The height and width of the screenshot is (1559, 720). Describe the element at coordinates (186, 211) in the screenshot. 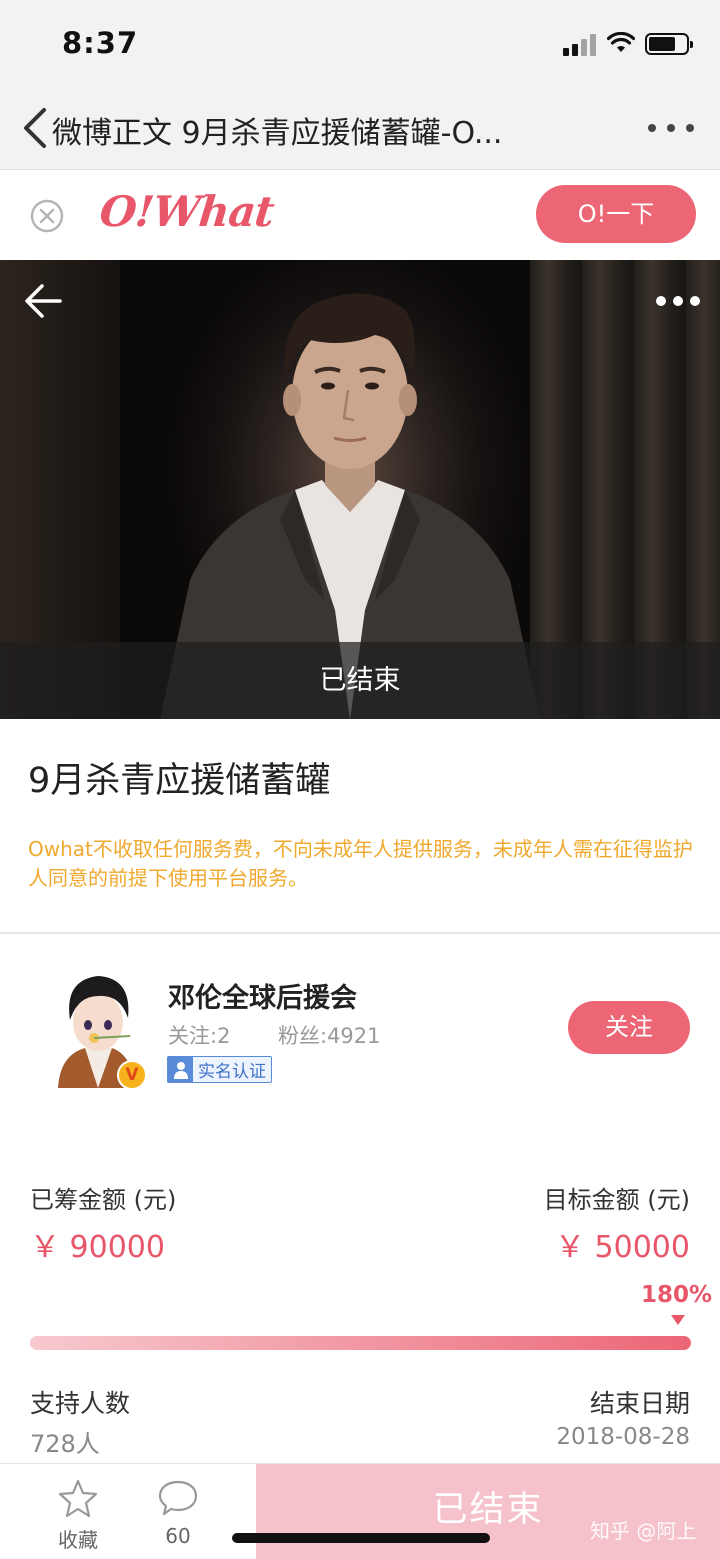

I see `owhat-logo: O!What` at that location.